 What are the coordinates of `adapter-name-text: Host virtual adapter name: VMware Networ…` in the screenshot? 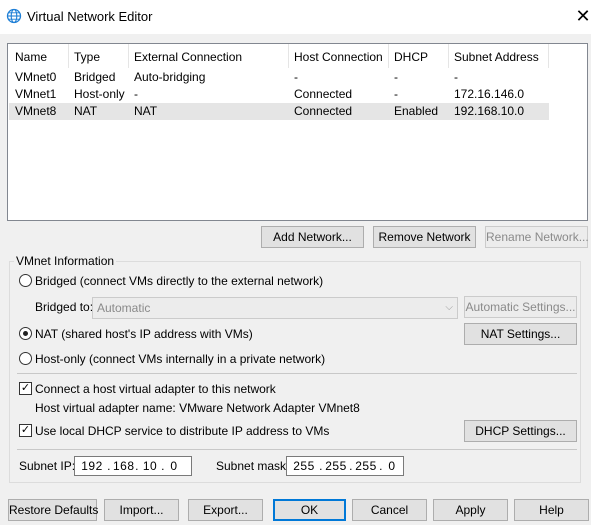 It's located at (197, 408).